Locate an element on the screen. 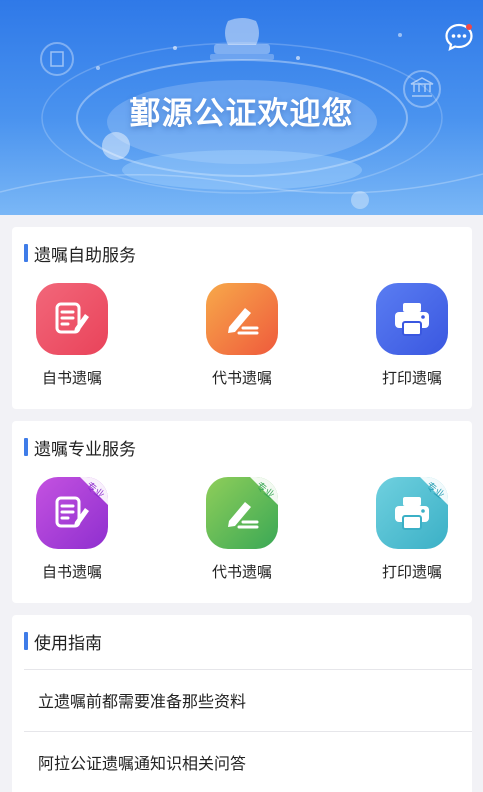 This screenshot has height=792, width=483. print-will-button: 打印遗嘱 is located at coordinates (412, 335).